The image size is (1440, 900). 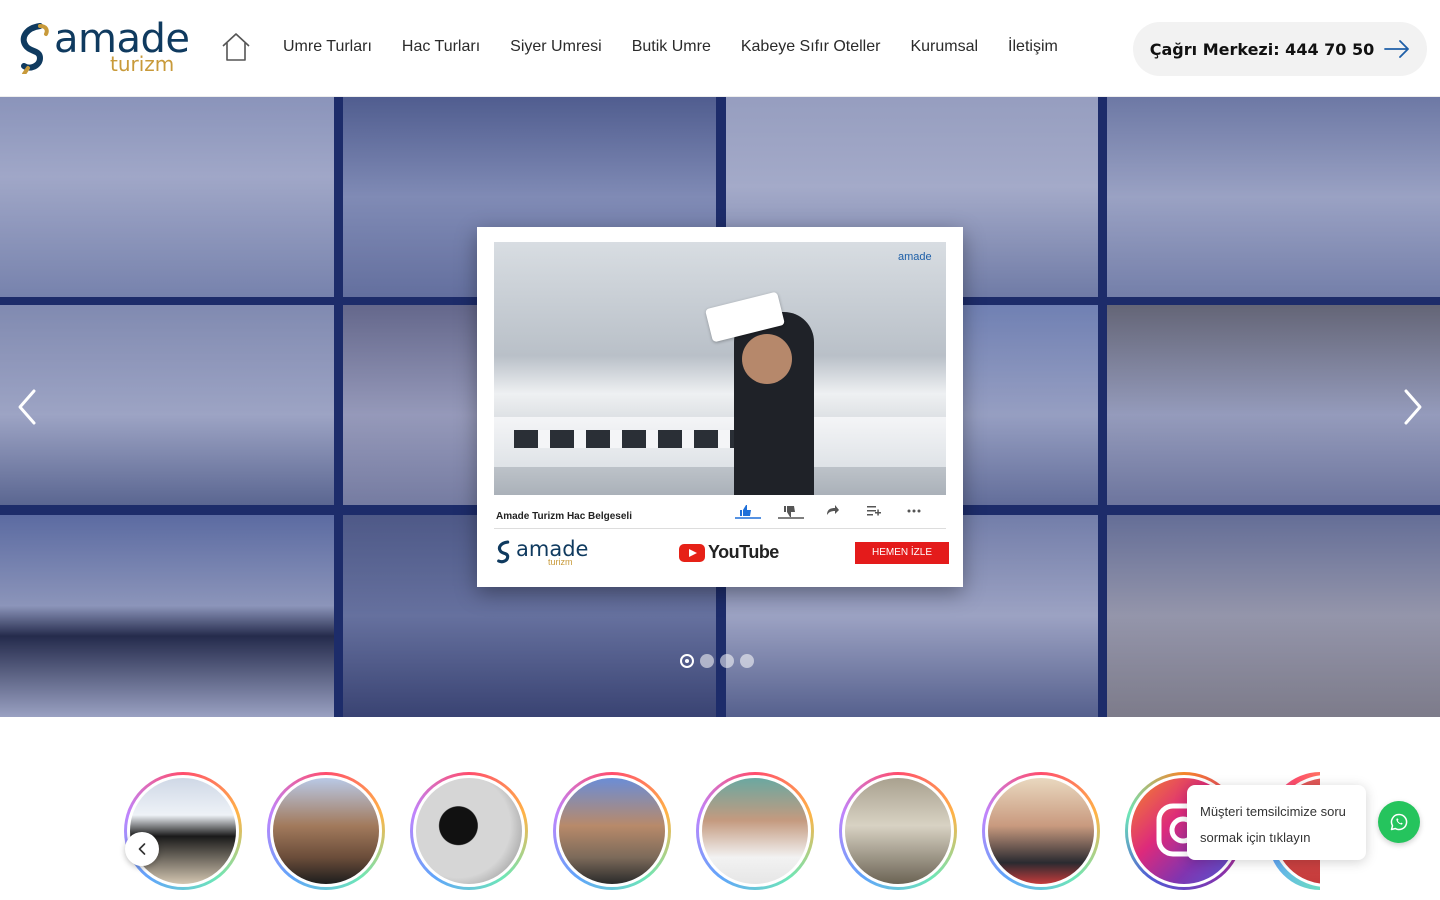 I want to click on nav-item-siyer-umresi: Siyer Umresi, so click(x=556, y=47).